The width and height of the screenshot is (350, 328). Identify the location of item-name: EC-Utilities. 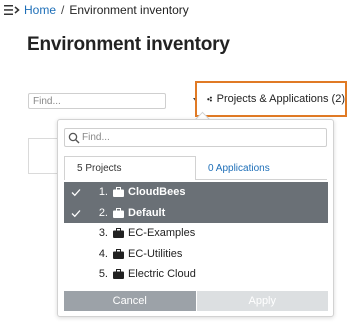
(155, 253).